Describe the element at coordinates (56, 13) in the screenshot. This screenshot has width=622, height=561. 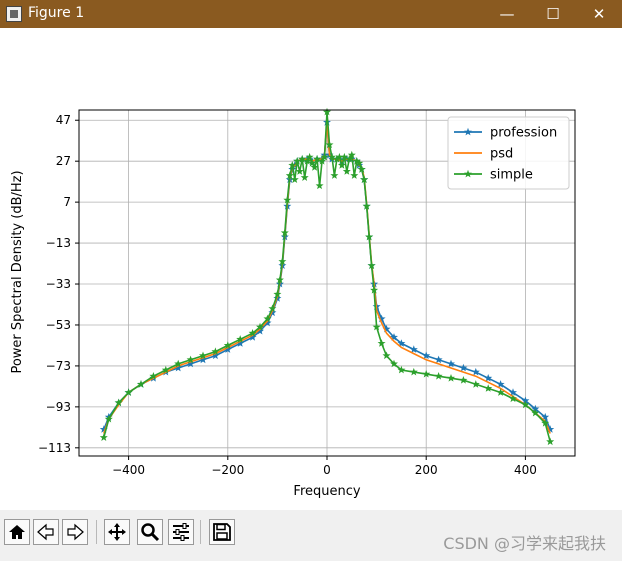
I see `window-title: Figure 1` at that location.